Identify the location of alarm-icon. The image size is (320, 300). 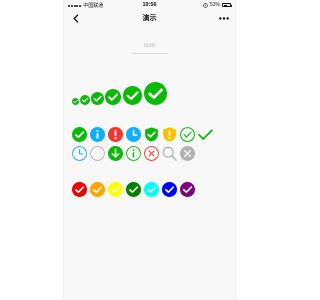
(205, 5).